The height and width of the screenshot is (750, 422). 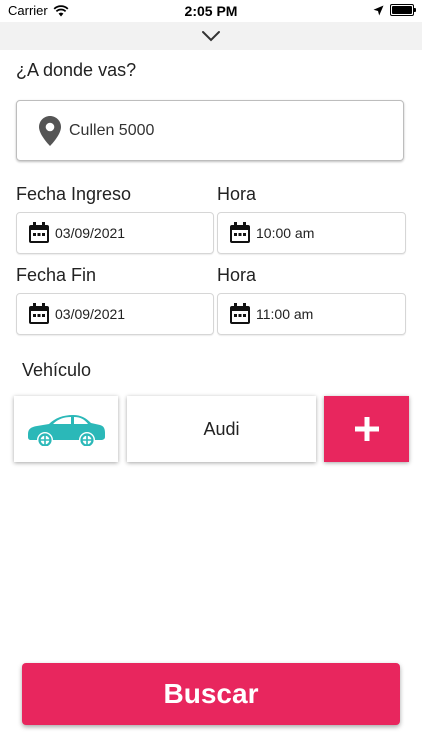 What do you see at coordinates (210, 130) in the screenshot?
I see `destination-field: Cullen 5000` at bounding box center [210, 130].